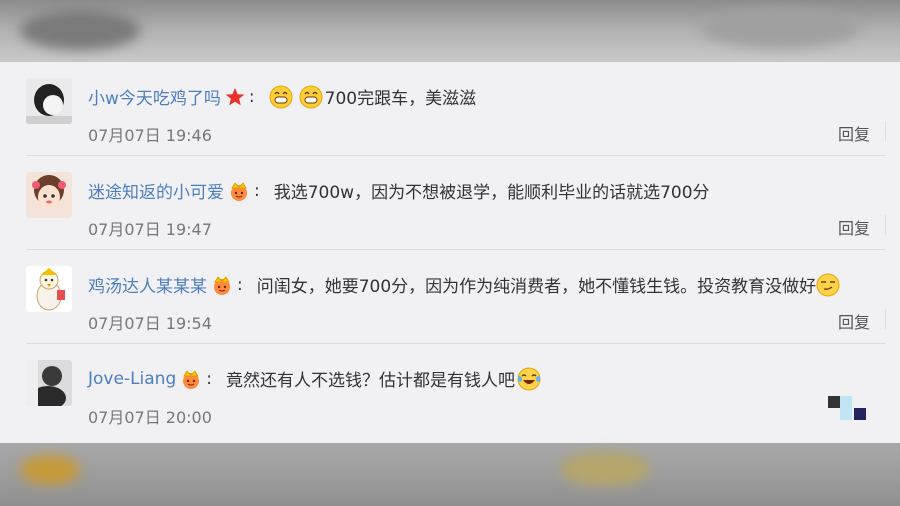 The height and width of the screenshot is (506, 900). Describe the element at coordinates (147, 284) in the screenshot. I see `username: 鸡汤达人某某某` at that location.